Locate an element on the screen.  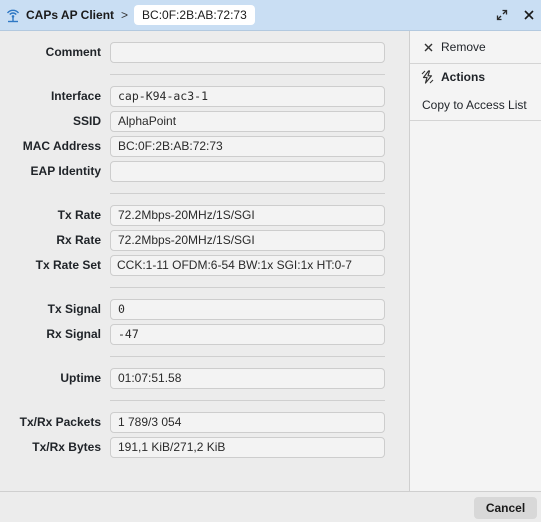
rx-signal-field: -47 is located at coordinates (247, 334).